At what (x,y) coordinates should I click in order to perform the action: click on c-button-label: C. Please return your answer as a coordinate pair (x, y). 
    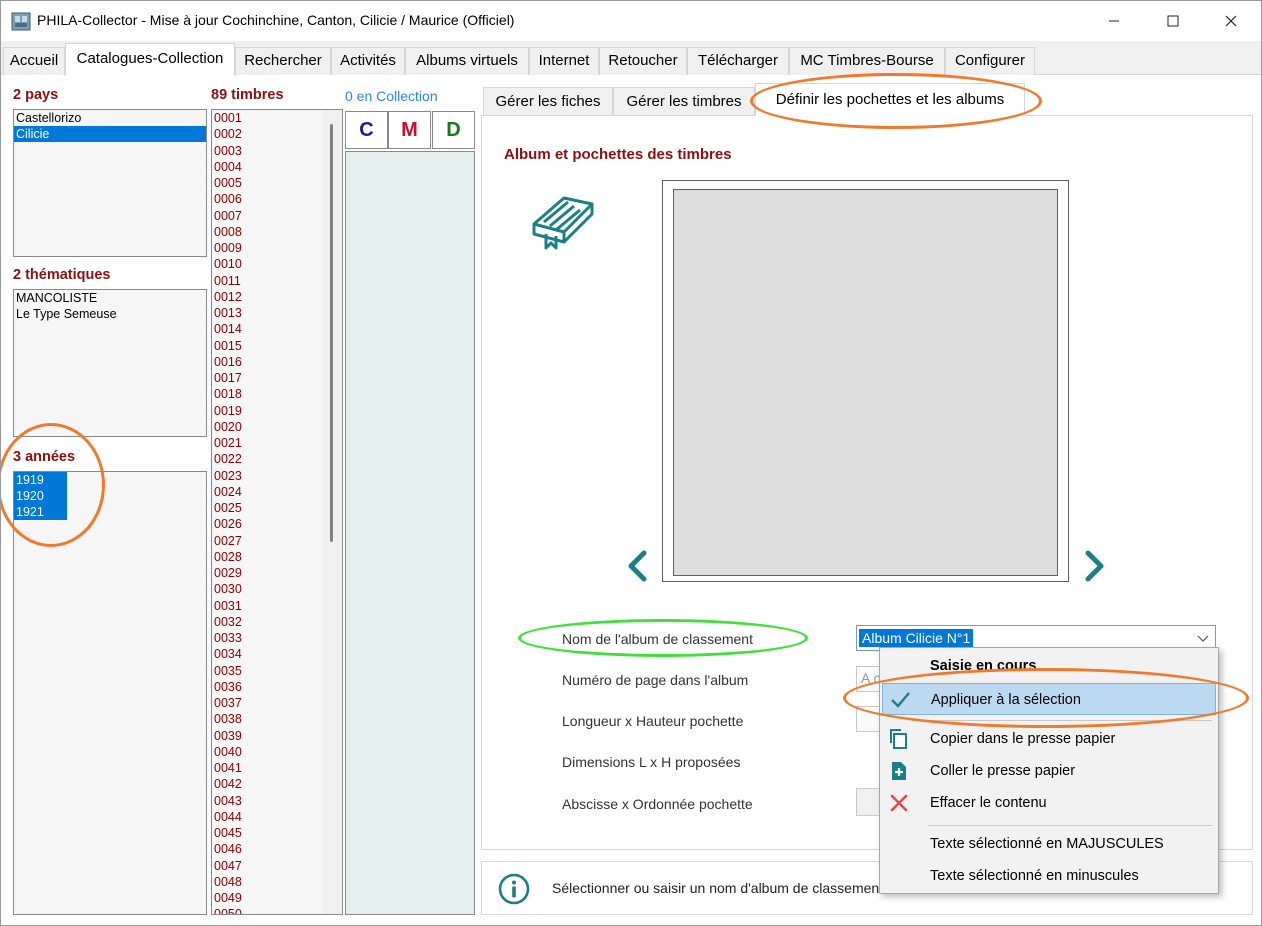
    Looking at the image, I should click on (366, 129).